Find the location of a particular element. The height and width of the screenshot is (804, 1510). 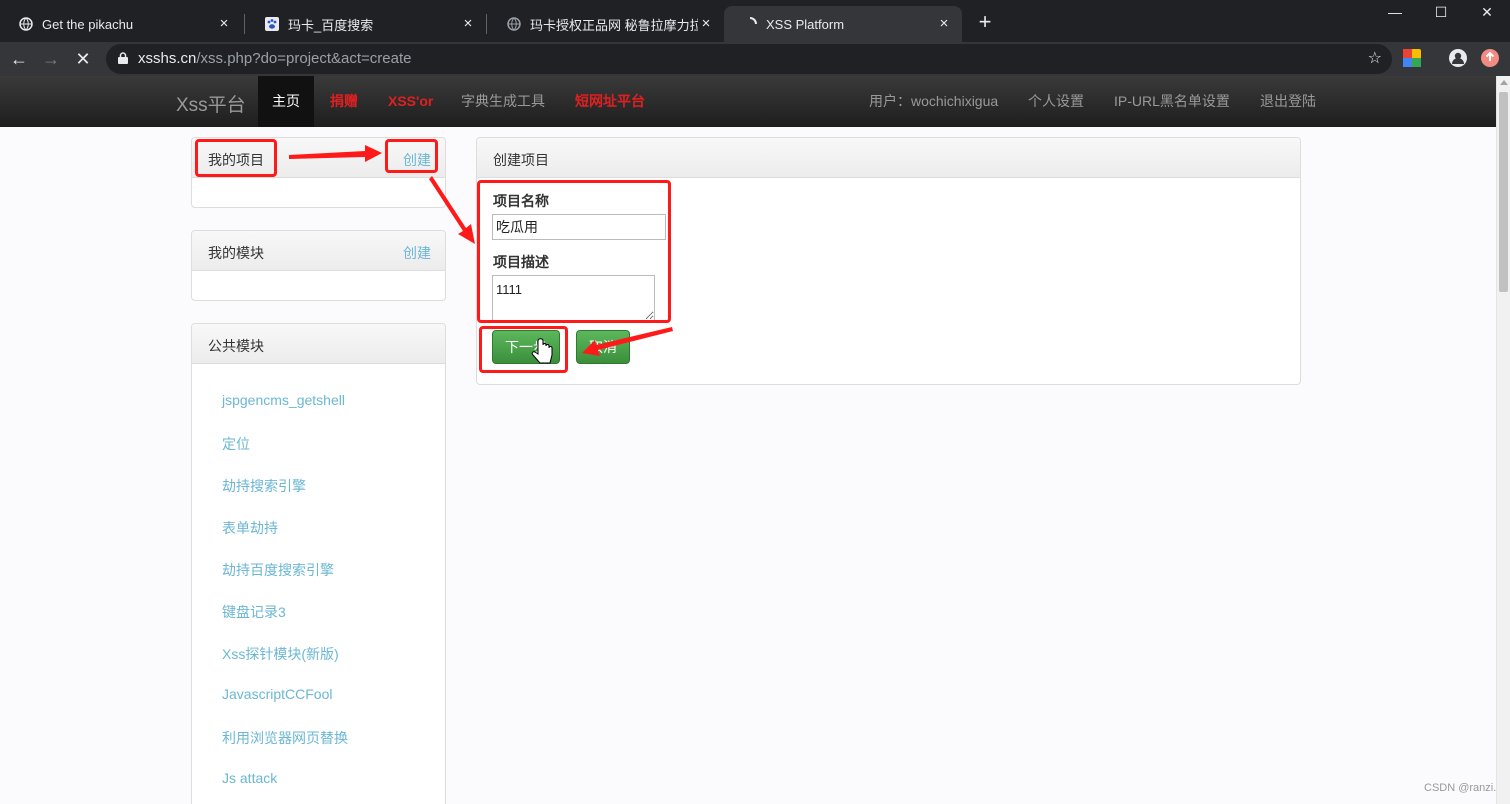

annotation-box-create-link is located at coordinates (411, 156).